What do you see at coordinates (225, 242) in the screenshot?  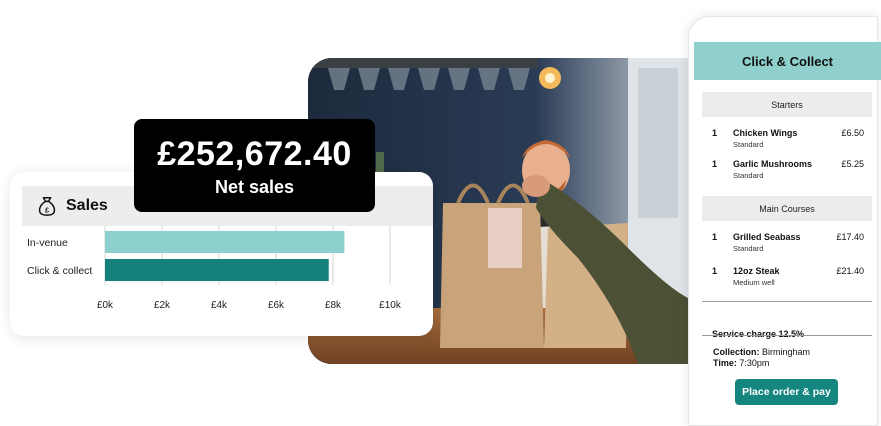 I see `bar-in-venue` at bounding box center [225, 242].